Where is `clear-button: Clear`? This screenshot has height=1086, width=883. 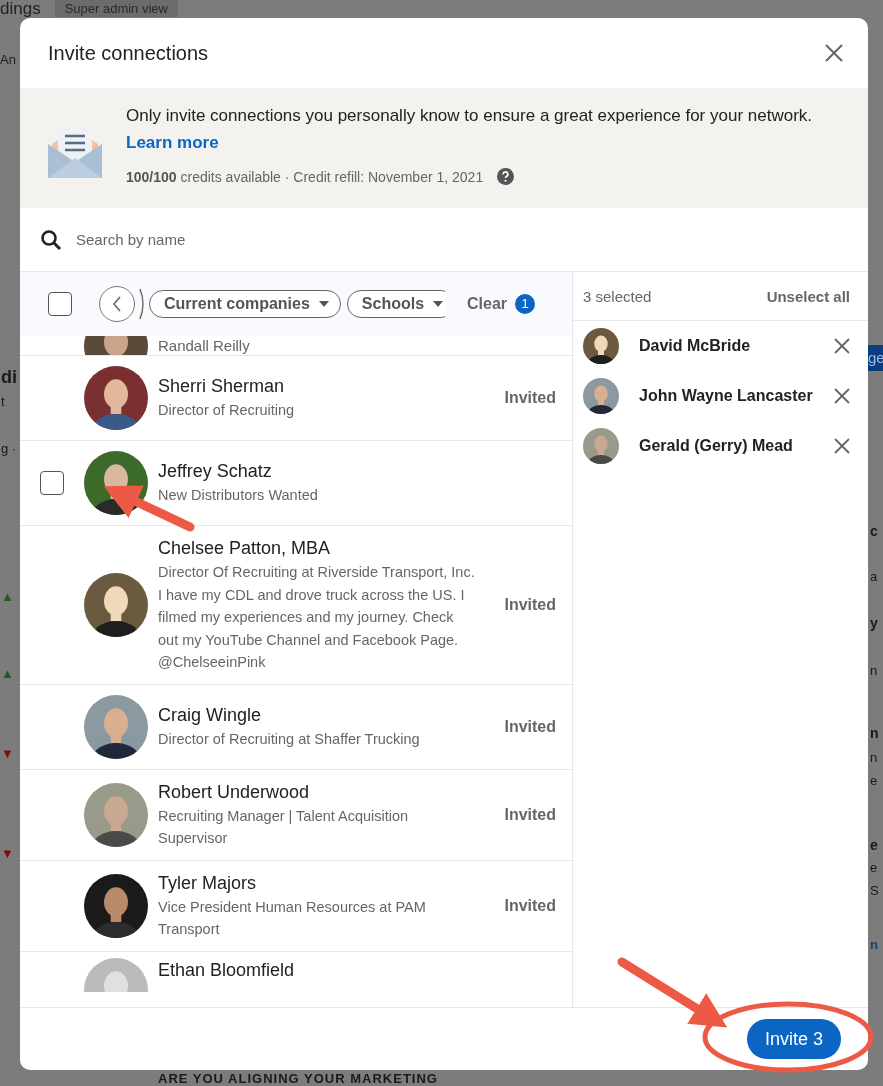 clear-button: Clear is located at coordinates (487, 304).